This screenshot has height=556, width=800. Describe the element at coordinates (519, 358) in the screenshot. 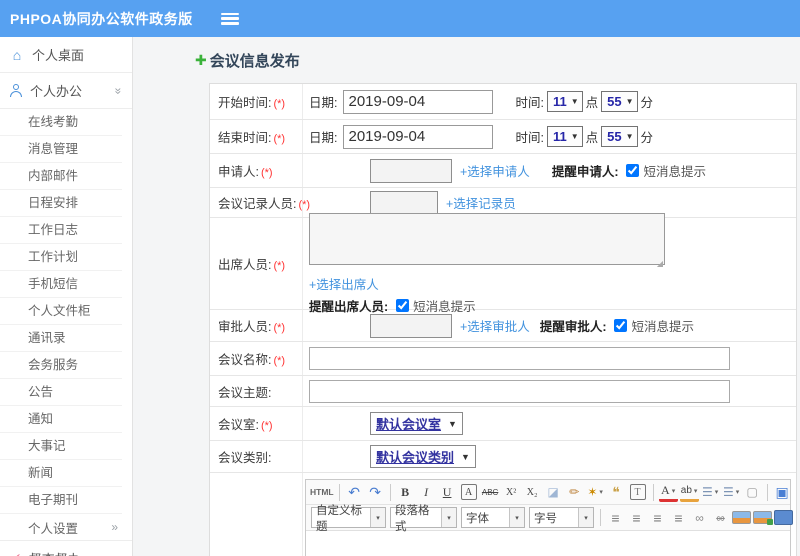

I see `meeting-name-input` at that location.